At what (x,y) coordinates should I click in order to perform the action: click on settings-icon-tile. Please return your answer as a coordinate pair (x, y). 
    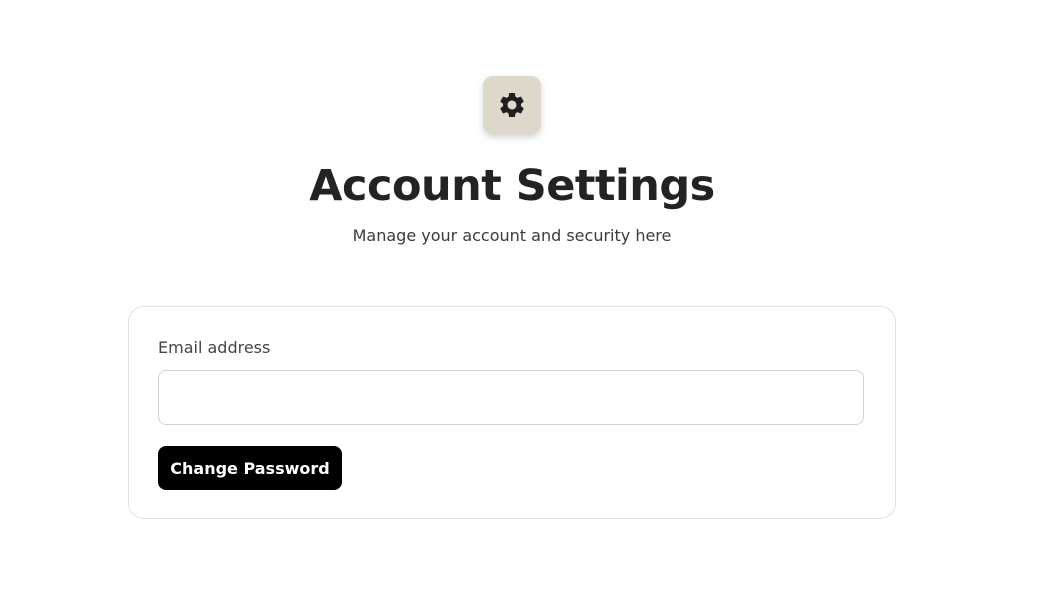
    Looking at the image, I should click on (512, 105).